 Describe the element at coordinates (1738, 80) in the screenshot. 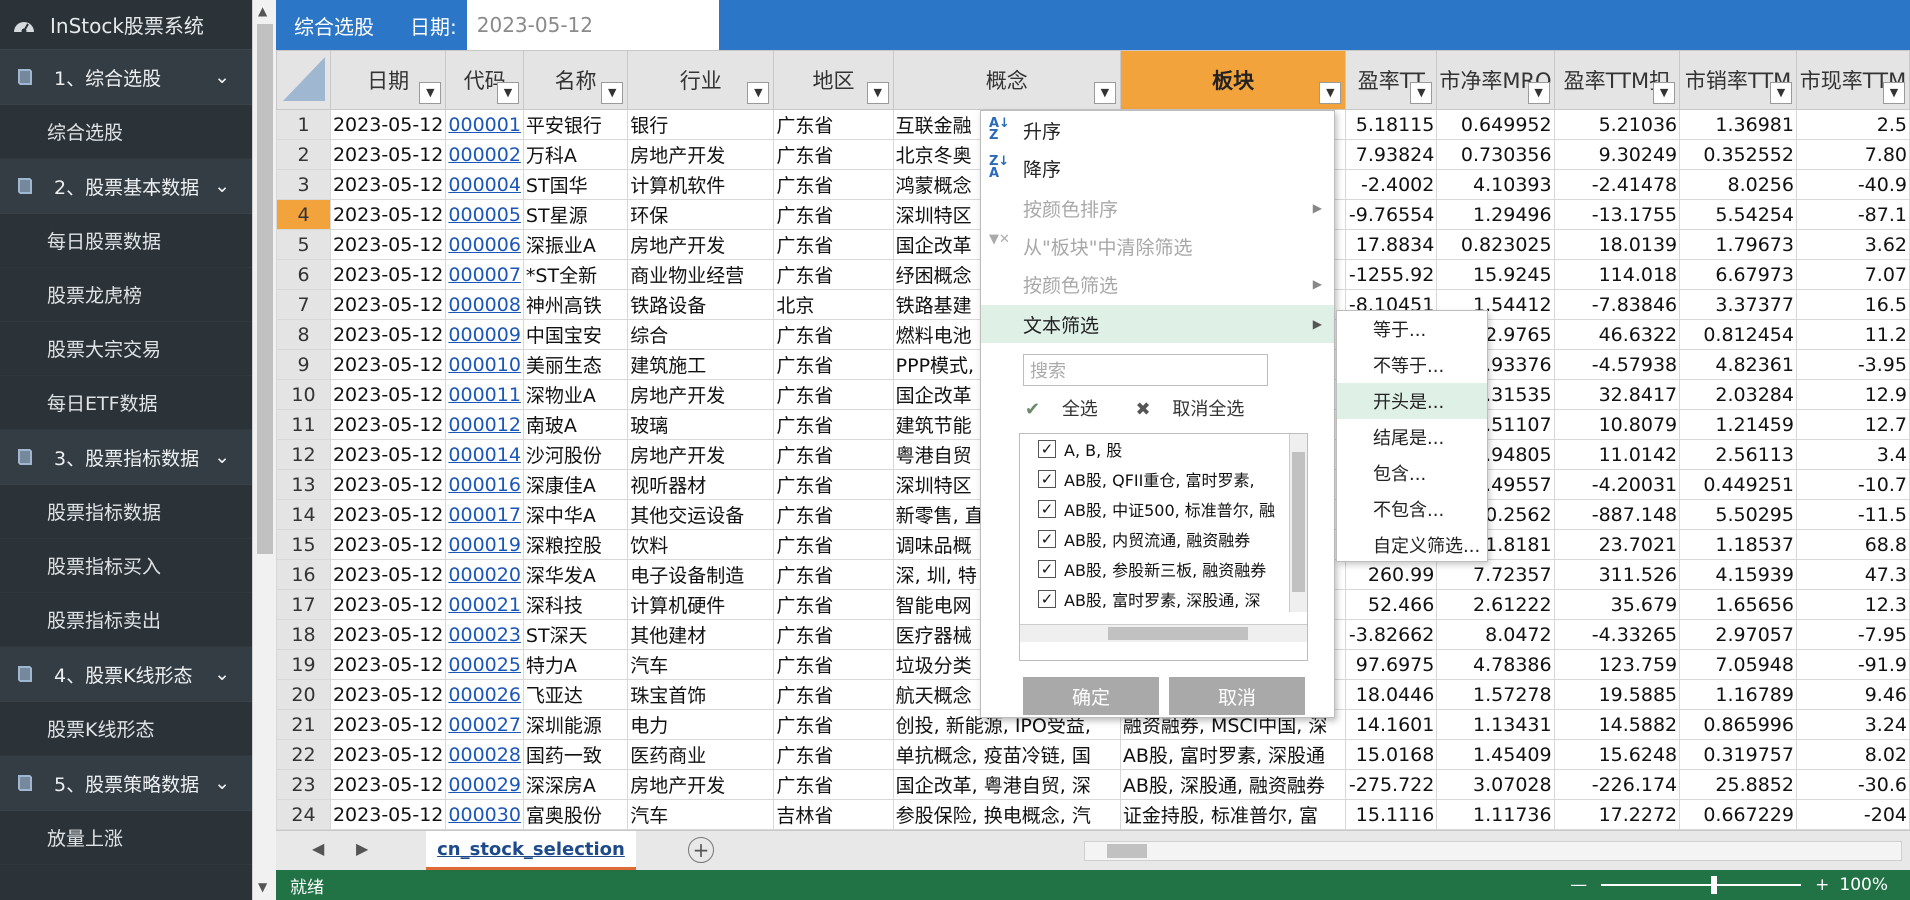

I see `column-header: 市销率TTM ▼` at that location.